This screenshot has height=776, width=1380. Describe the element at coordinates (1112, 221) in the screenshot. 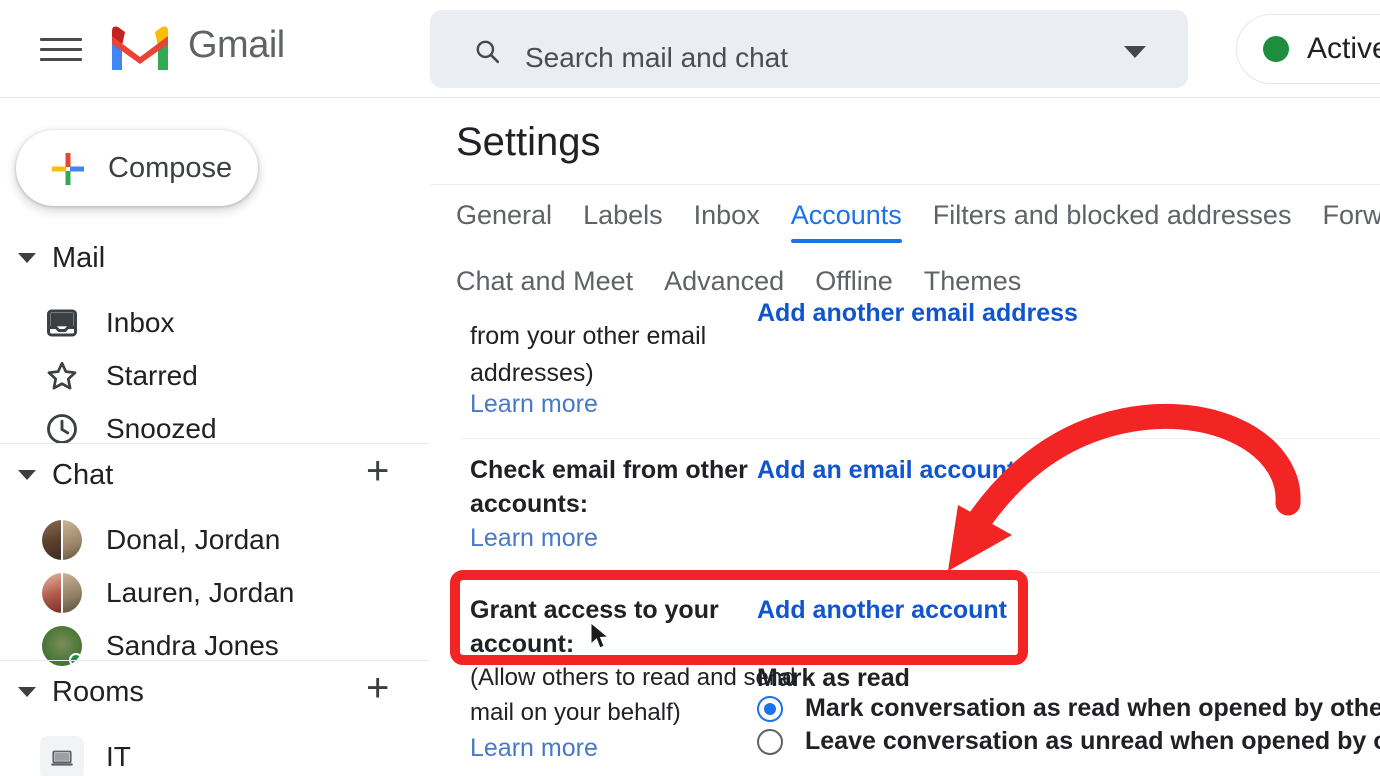

I see `tab-filters-and-blocked-addresses: Filters and blocked addresses` at that location.